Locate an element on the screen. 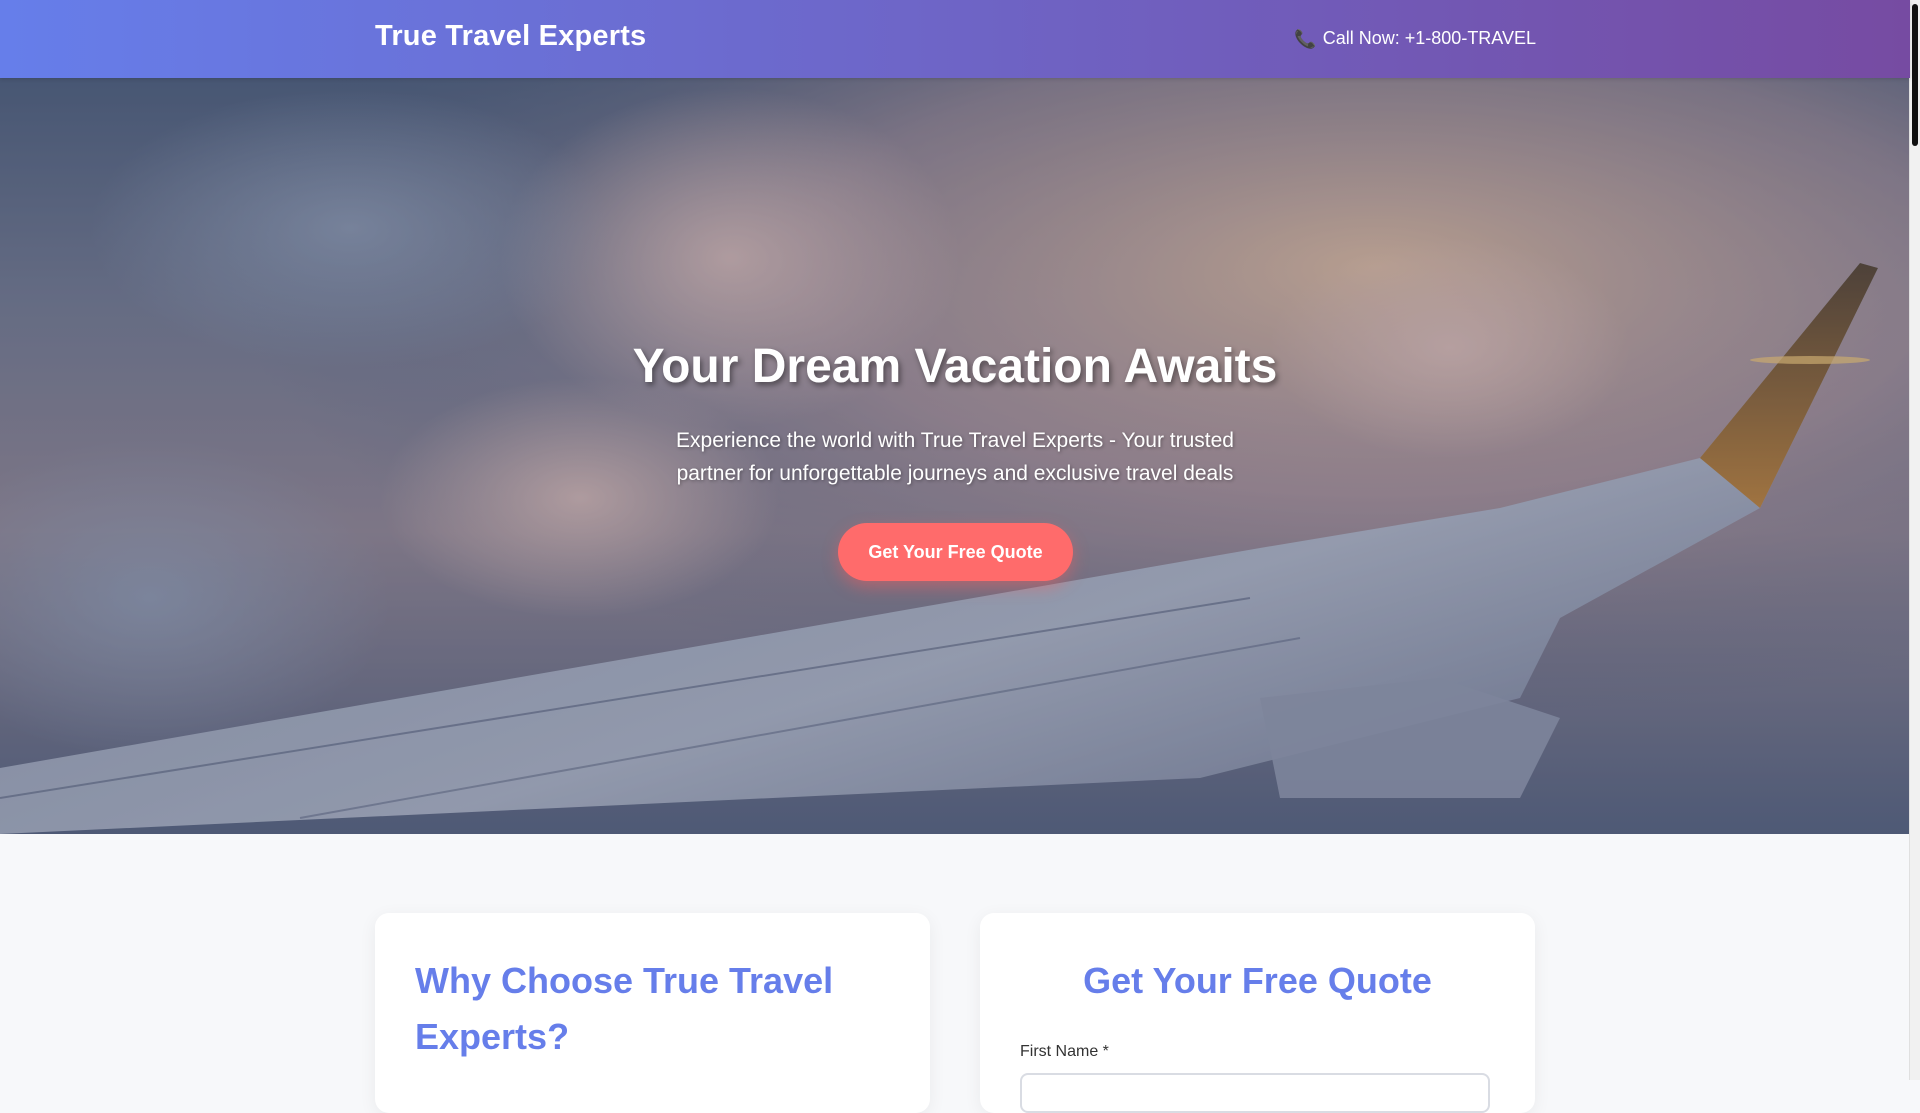  phone-icon: 📞 is located at coordinates (1305, 38).